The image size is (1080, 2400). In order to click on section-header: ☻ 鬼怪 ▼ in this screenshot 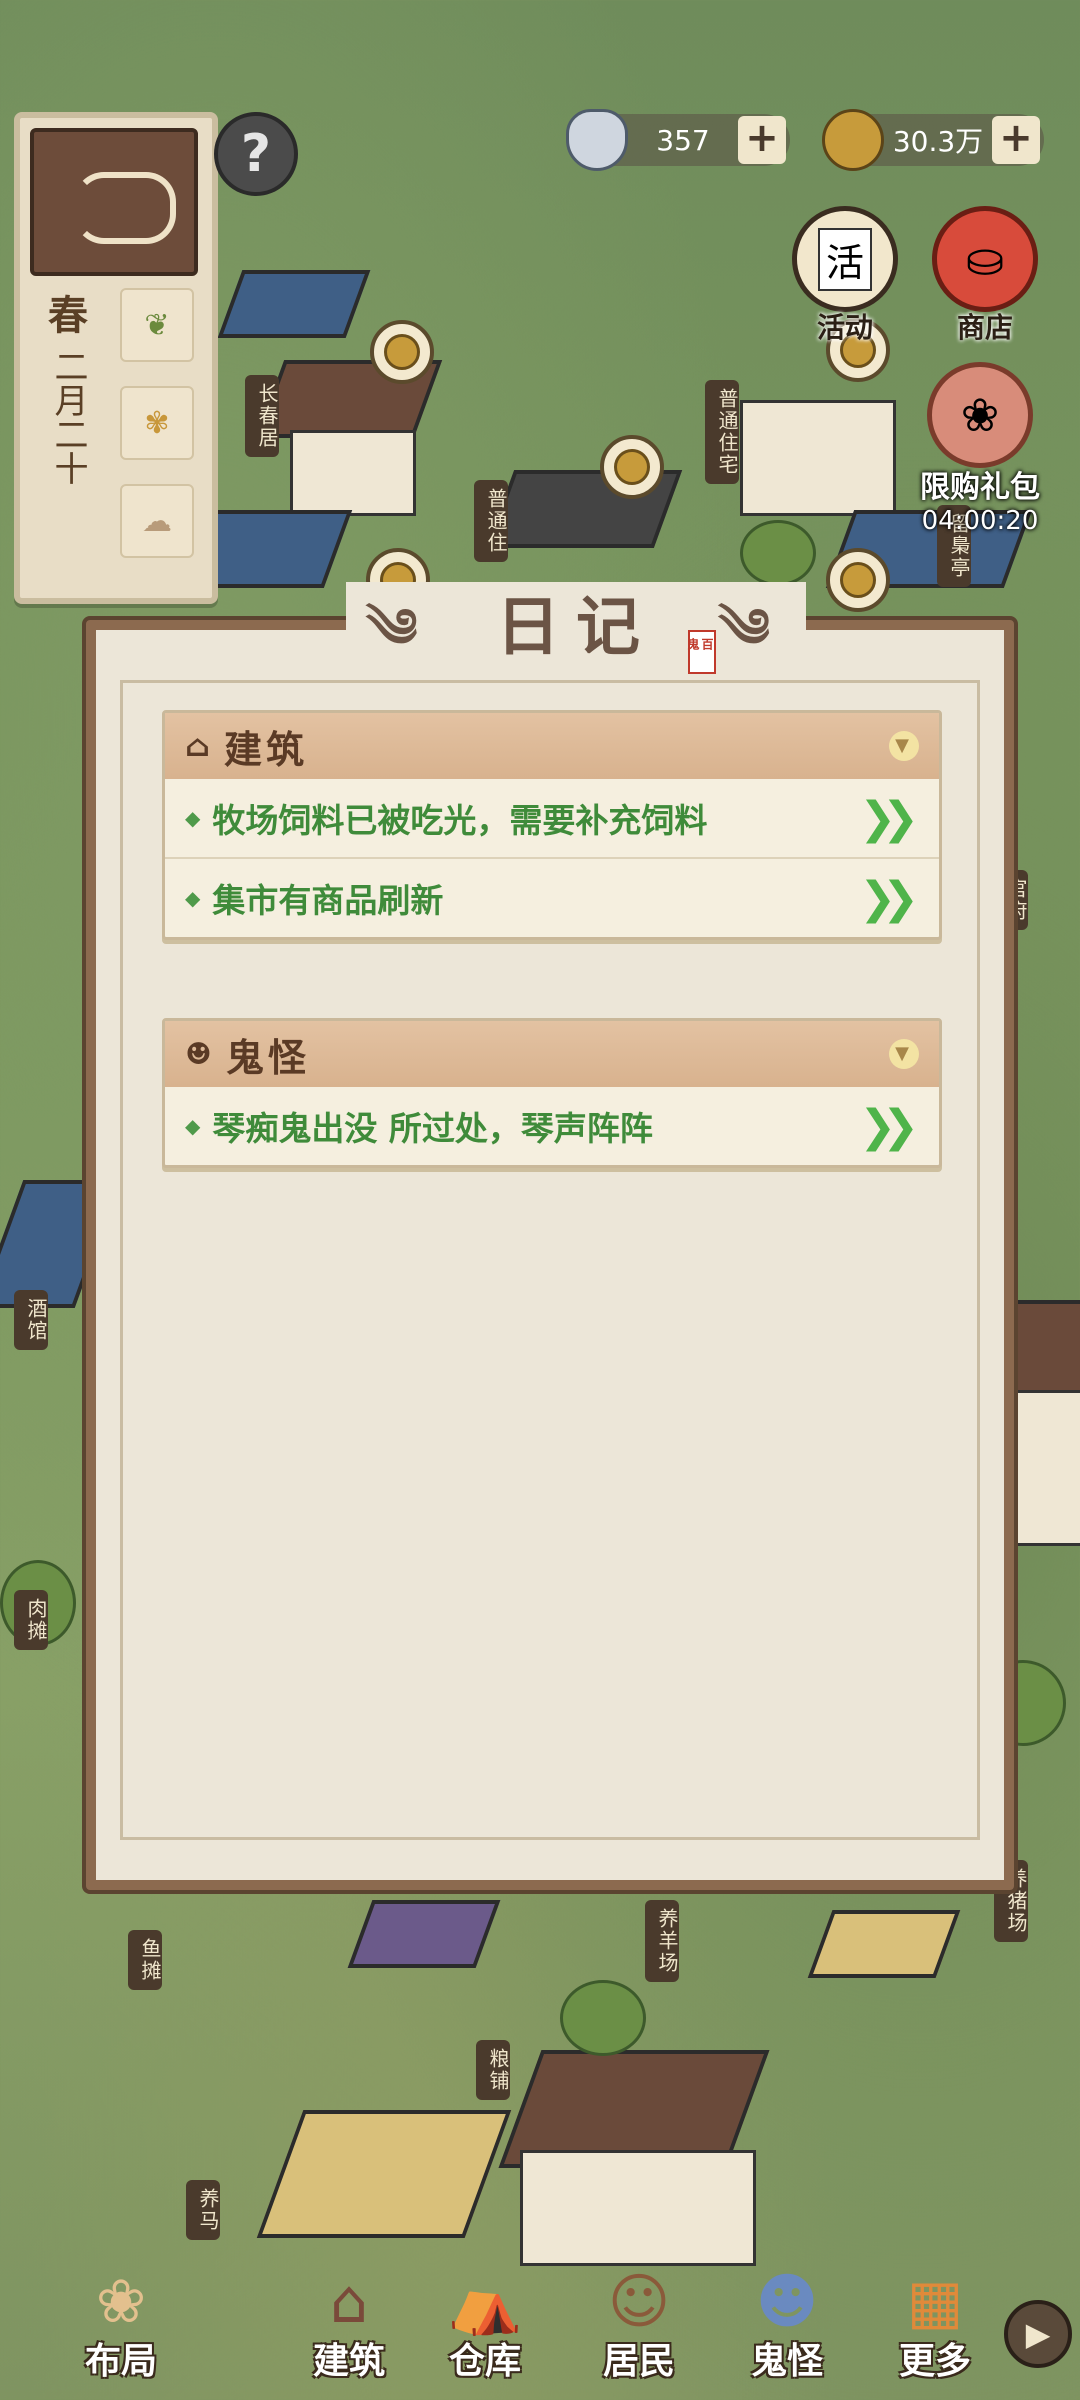, I will do `click(552, 1054)`.